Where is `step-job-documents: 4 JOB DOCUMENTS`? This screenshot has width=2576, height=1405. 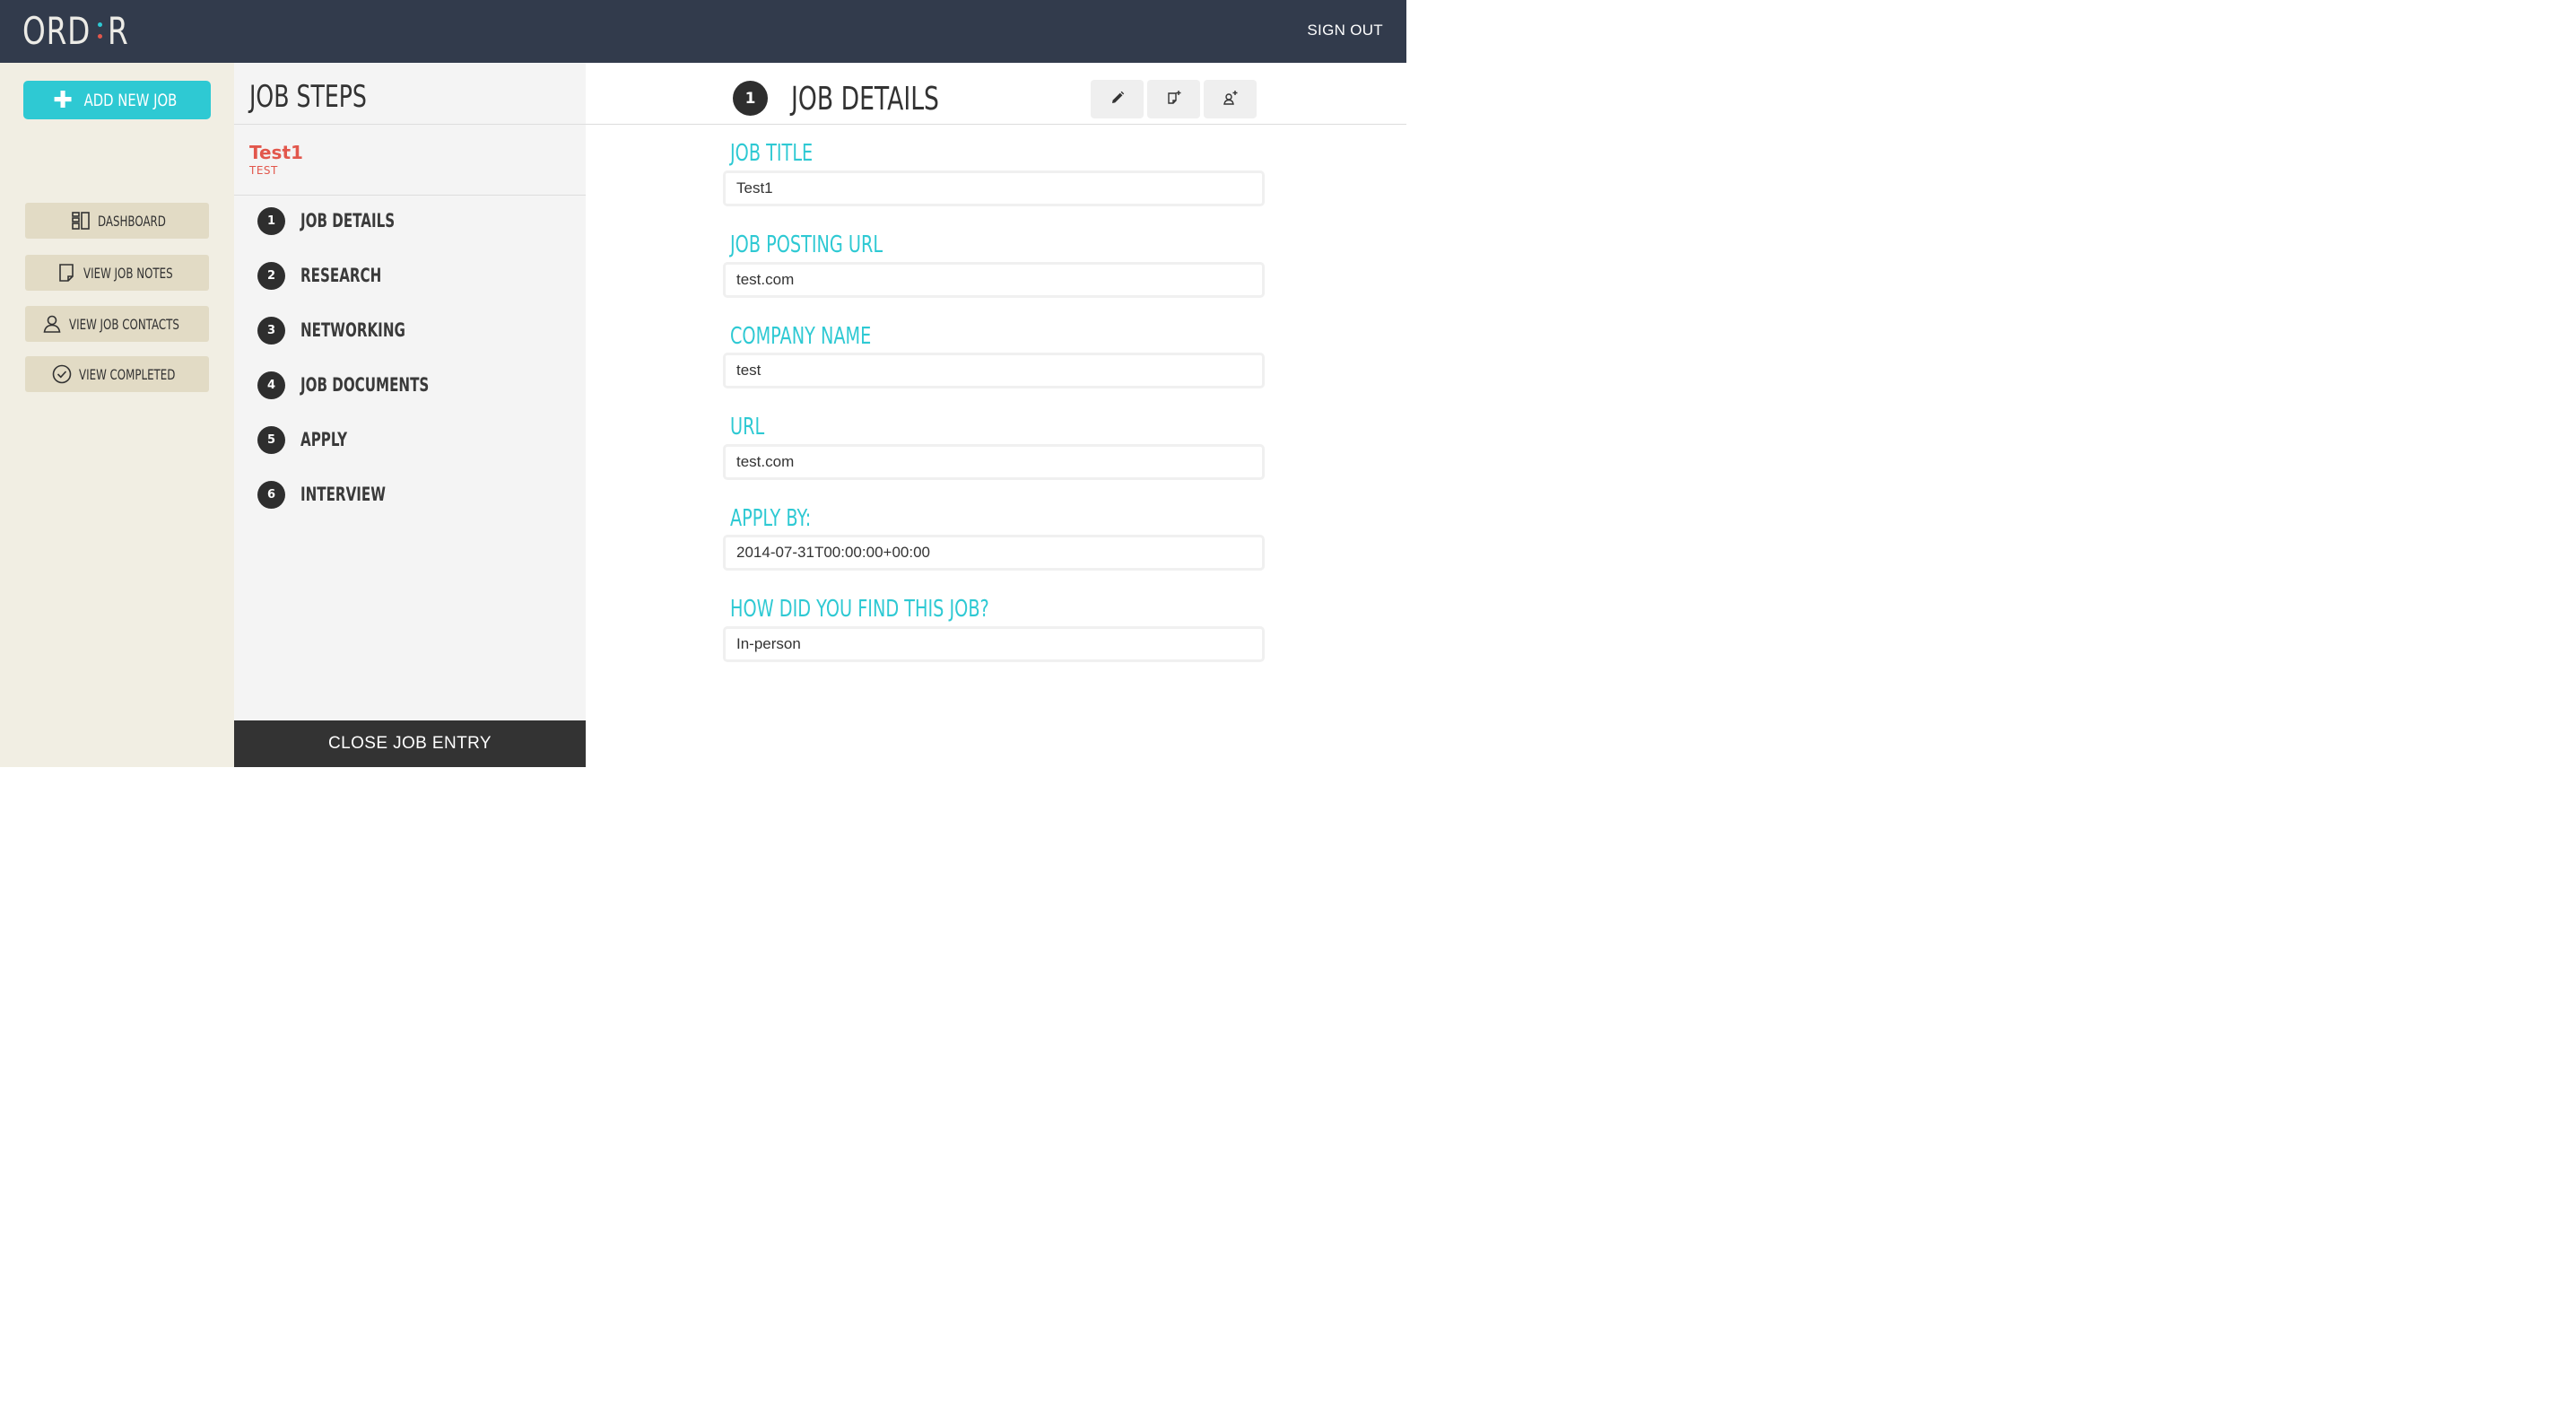
step-job-documents: 4 JOB DOCUMENTS is located at coordinates (368, 385).